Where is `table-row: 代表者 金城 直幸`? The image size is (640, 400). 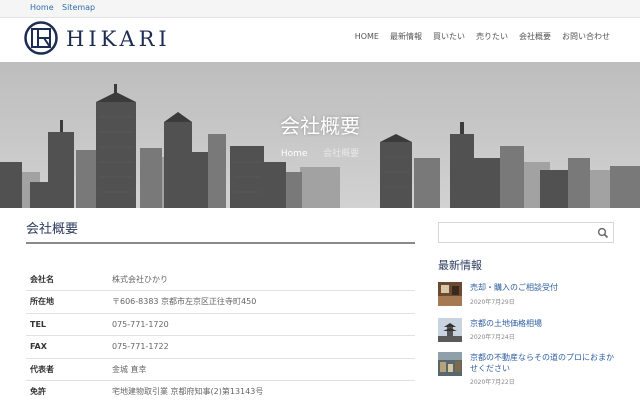 table-row: 代表者 金城 直幸 is located at coordinates (220, 369).